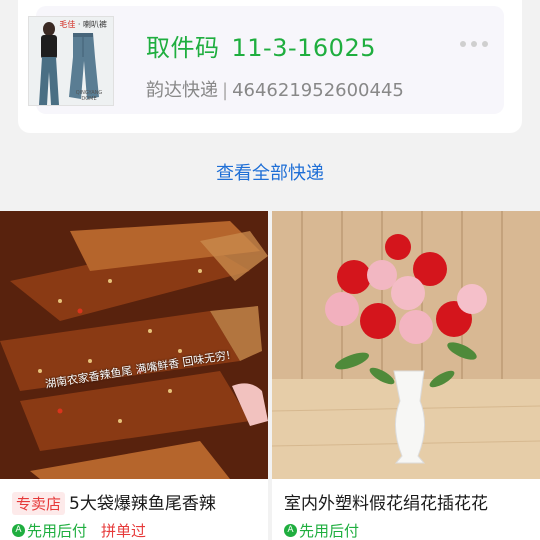 The height and width of the screenshot is (540, 540). I want to click on carrier-line: 韵达快递 | 464621952600445, so click(275, 89).